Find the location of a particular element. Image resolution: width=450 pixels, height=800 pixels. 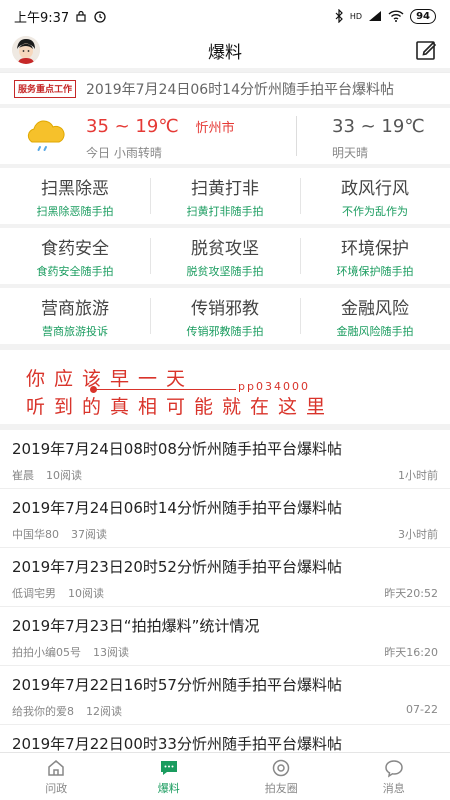

category-anti-porn: 扫黄打非 扫黄打非随手拍 is located at coordinates (225, 196).